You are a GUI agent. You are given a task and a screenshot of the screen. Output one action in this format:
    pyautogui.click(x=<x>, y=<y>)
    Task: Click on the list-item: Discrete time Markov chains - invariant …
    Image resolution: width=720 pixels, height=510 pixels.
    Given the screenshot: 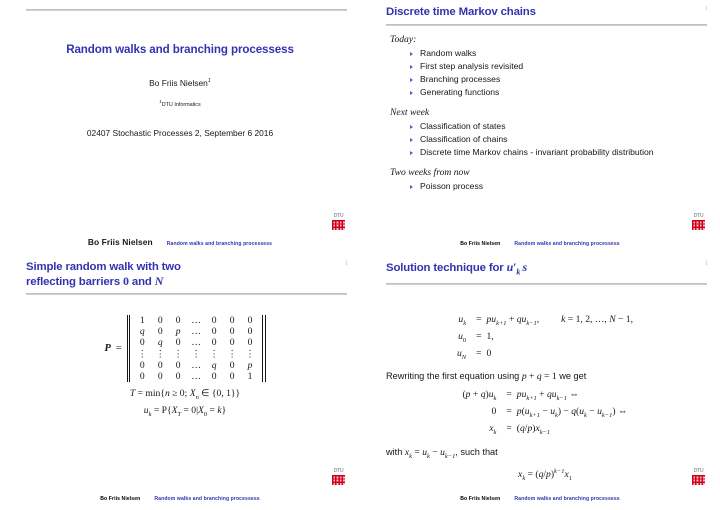 What is the action you would take?
    pyautogui.click(x=557, y=153)
    